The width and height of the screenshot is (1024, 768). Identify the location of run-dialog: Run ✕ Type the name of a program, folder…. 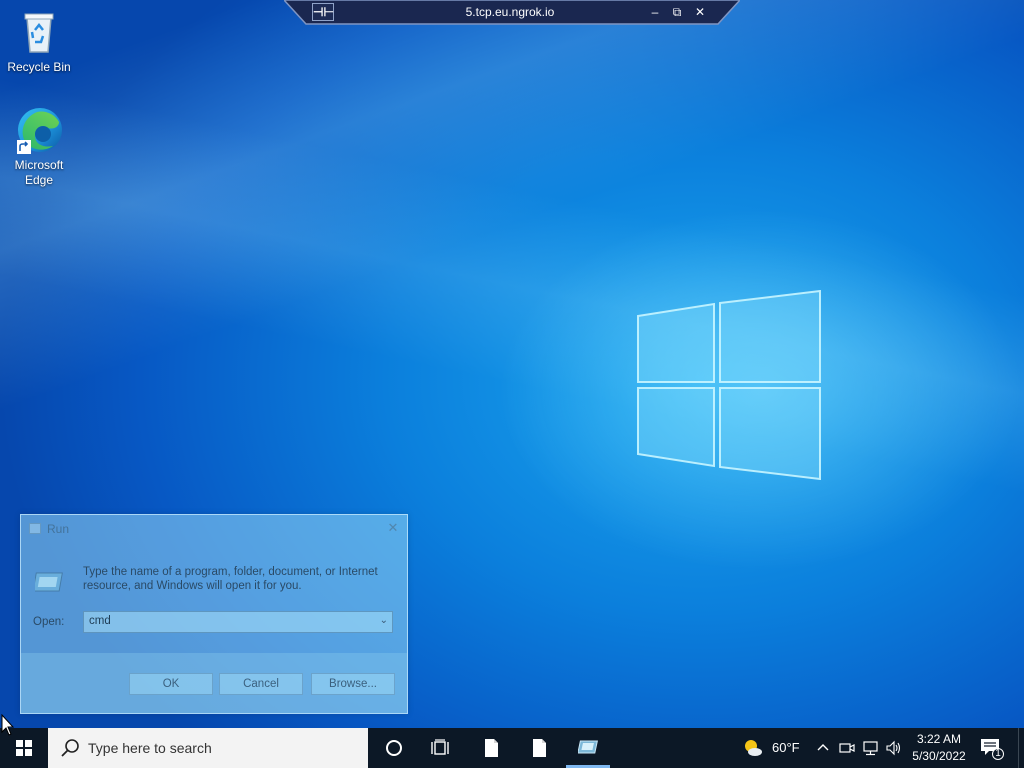
(214, 614).